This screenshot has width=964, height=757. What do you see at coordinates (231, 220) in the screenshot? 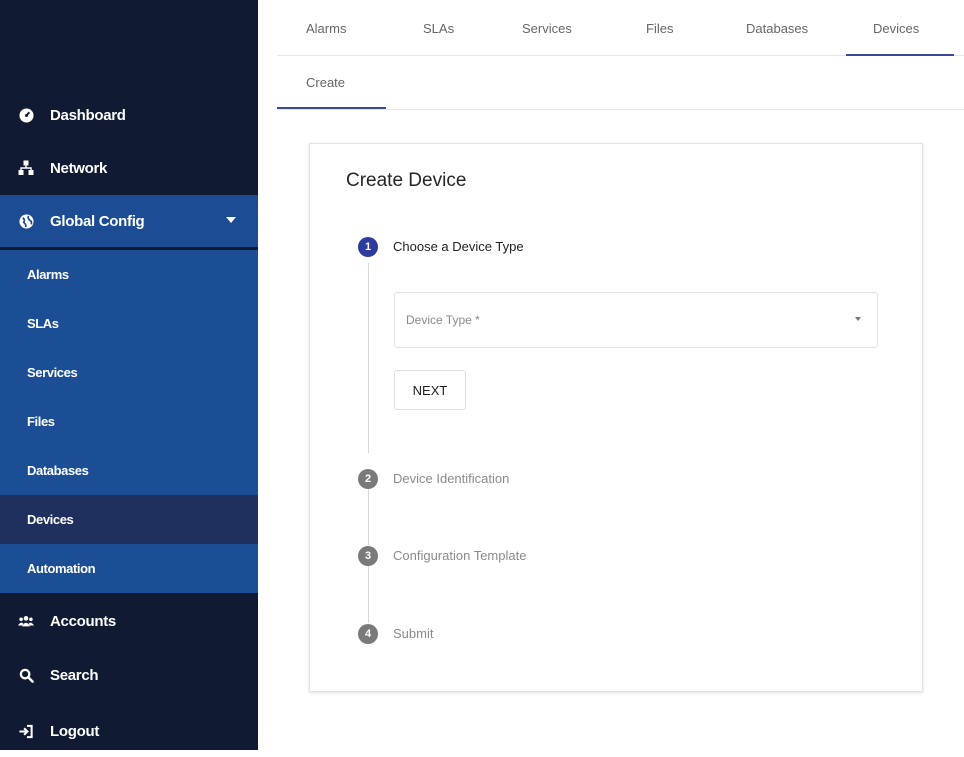
I see `chevron-down-icon` at bounding box center [231, 220].